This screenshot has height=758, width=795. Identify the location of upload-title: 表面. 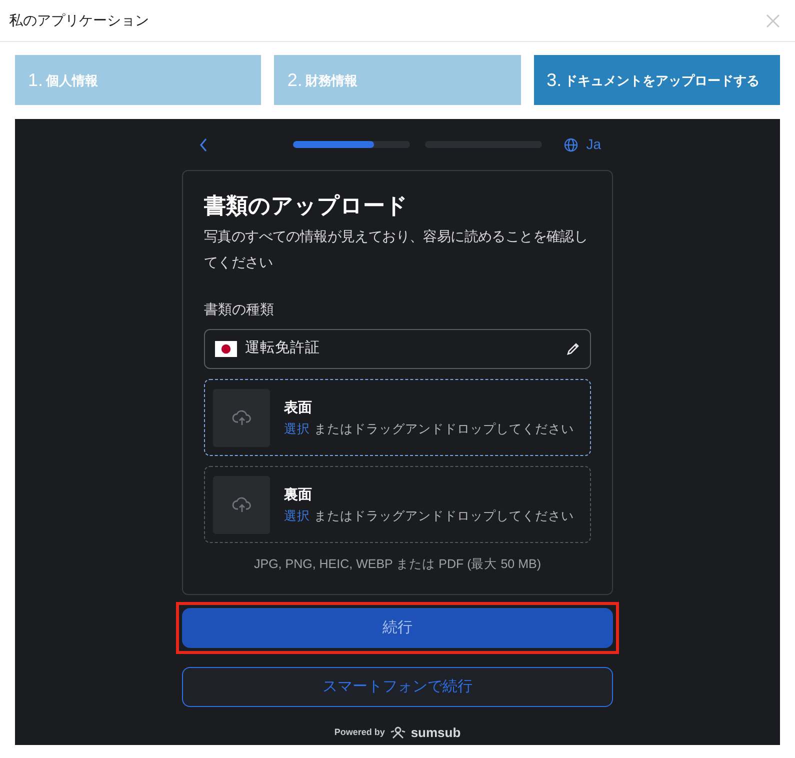
(298, 407).